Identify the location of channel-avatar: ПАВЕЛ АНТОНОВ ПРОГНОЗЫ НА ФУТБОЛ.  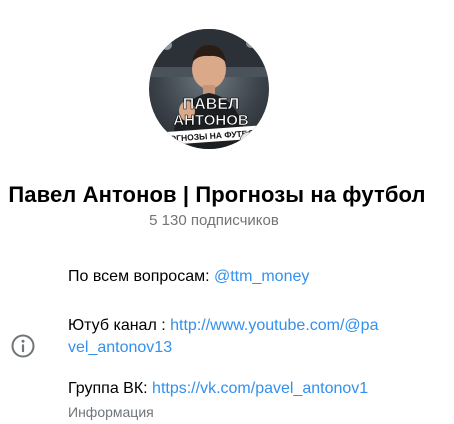
(209, 89).